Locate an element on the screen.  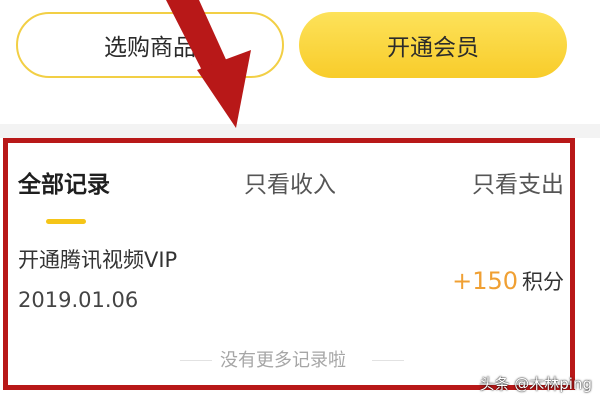
record-amount-value: +150 is located at coordinates (485, 281).